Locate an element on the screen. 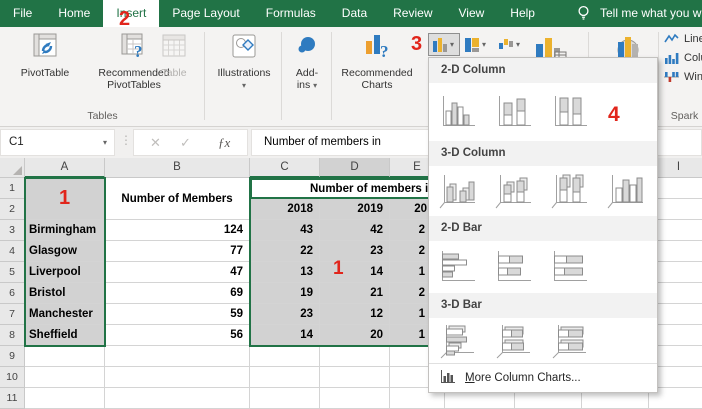 This screenshot has height=409, width=702. members-cell: 77 is located at coordinates (177, 251).